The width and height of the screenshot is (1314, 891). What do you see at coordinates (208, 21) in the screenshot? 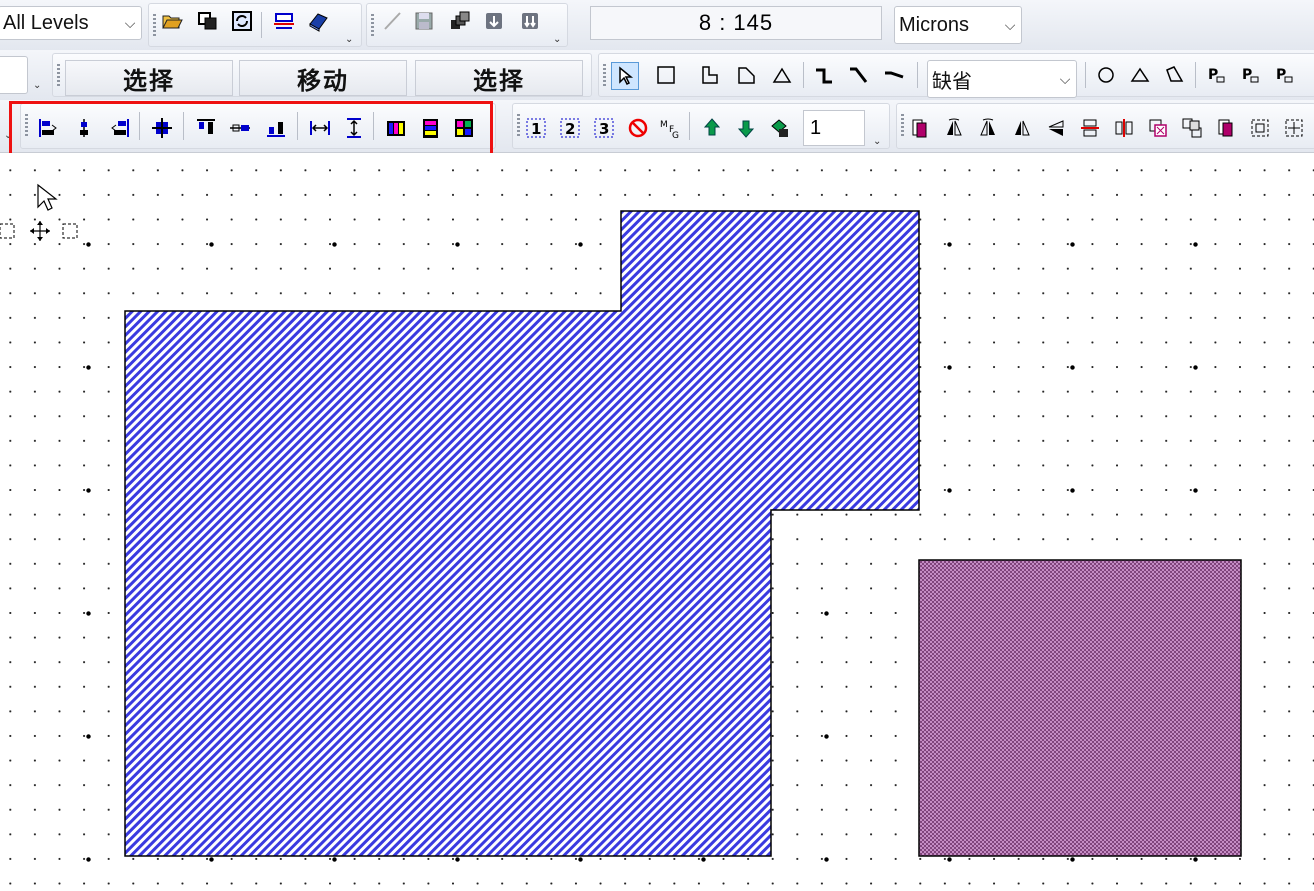
I see `copy-cells-icon` at bounding box center [208, 21].